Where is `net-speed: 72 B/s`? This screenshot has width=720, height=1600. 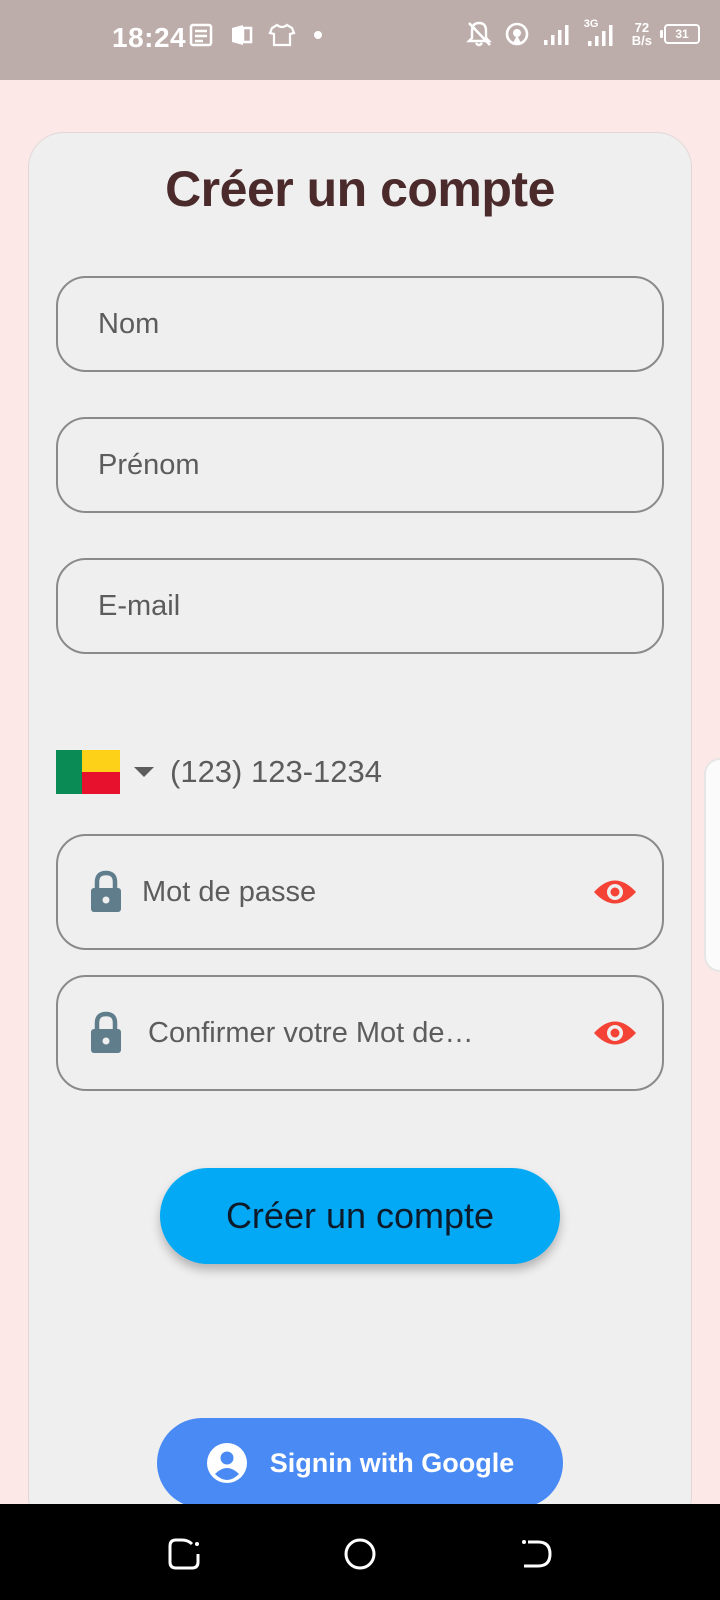 net-speed: 72 B/s is located at coordinates (642, 34).